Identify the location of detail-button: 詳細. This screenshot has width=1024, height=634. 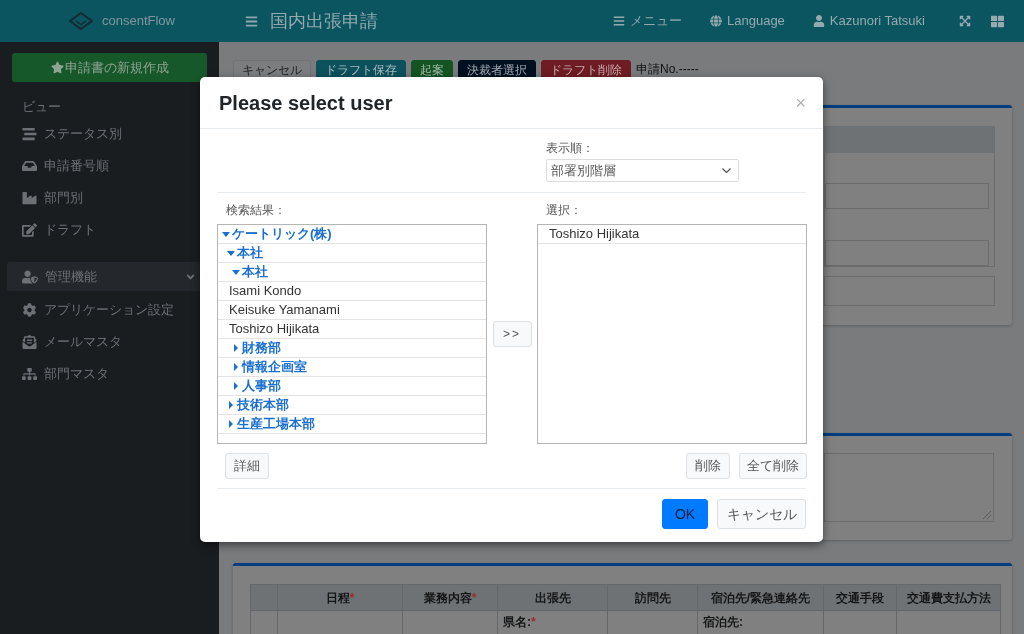
(247, 466).